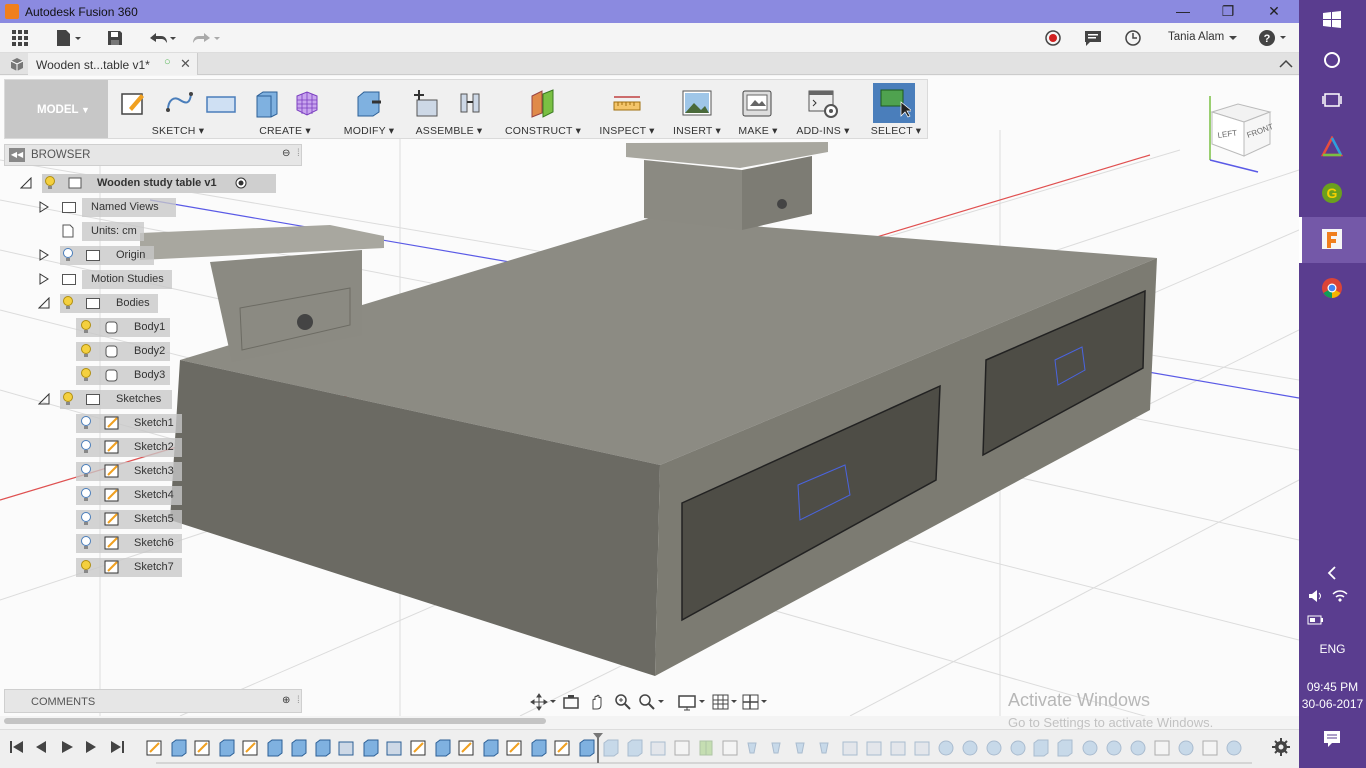 The image size is (1366, 768). I want to click on file-menu-icon, so click(69, 38).